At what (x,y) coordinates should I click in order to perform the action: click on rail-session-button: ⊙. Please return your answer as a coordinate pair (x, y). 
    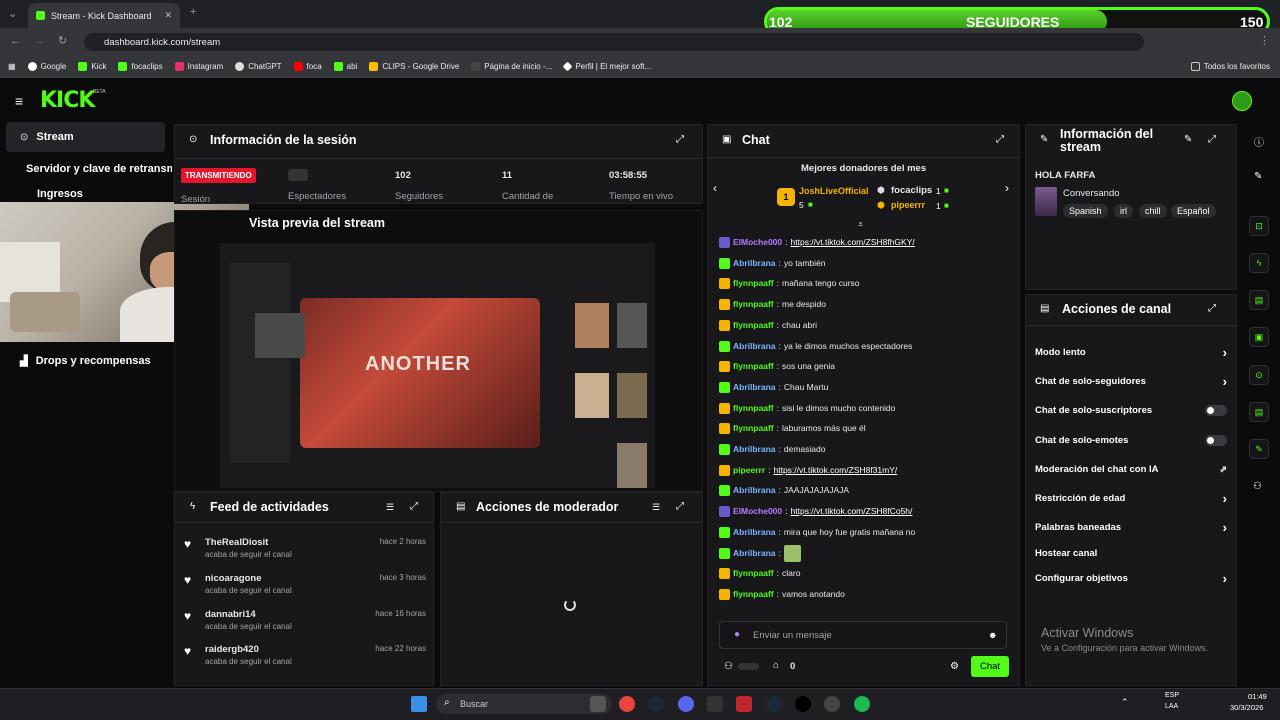
    Looking at the image, I should click on (1259, 375).